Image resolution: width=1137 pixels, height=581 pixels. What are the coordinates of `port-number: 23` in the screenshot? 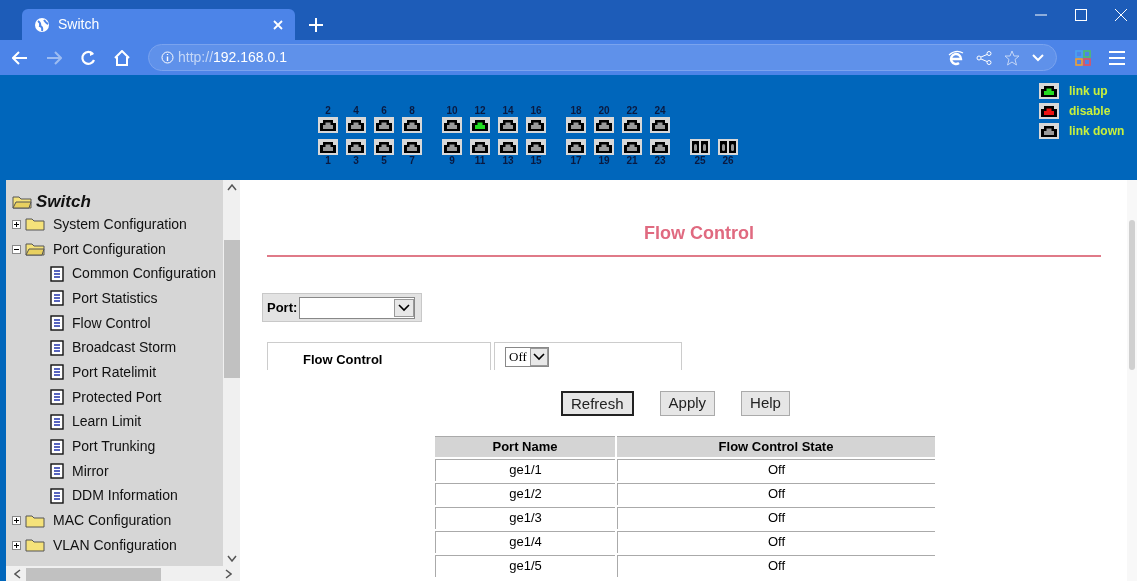 It's located at (660, 161).